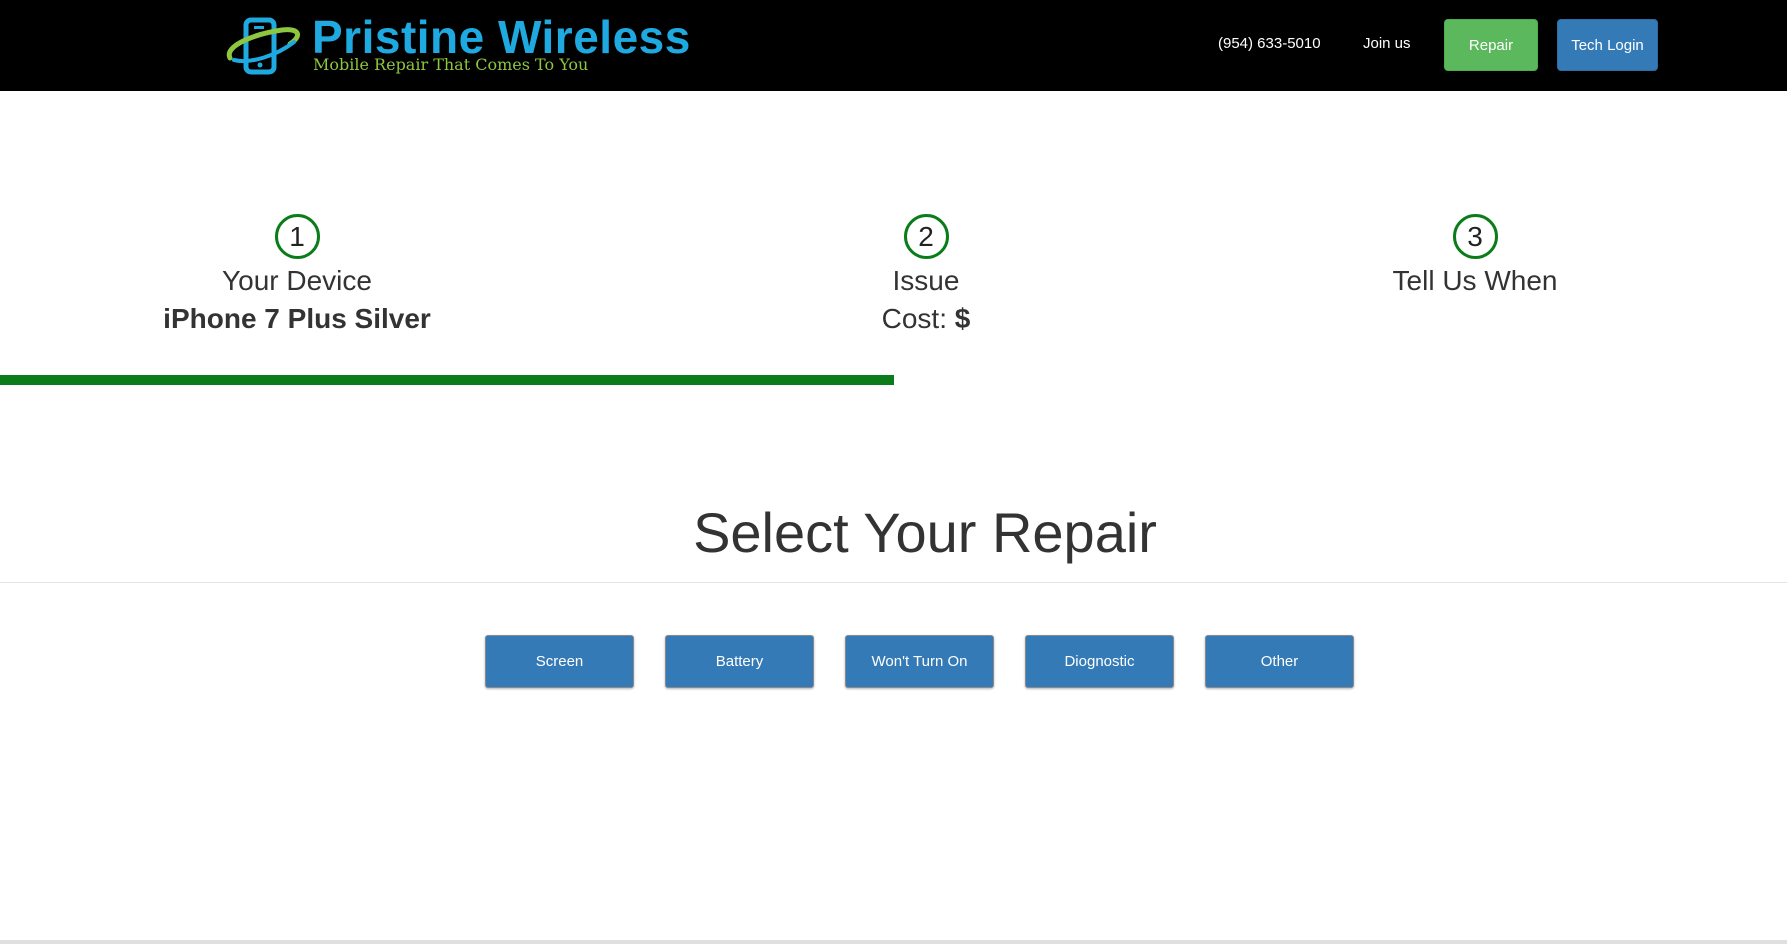  Describe the element at coordinates (893, 942) in the screenshot. I see `footer-divider` at that location.